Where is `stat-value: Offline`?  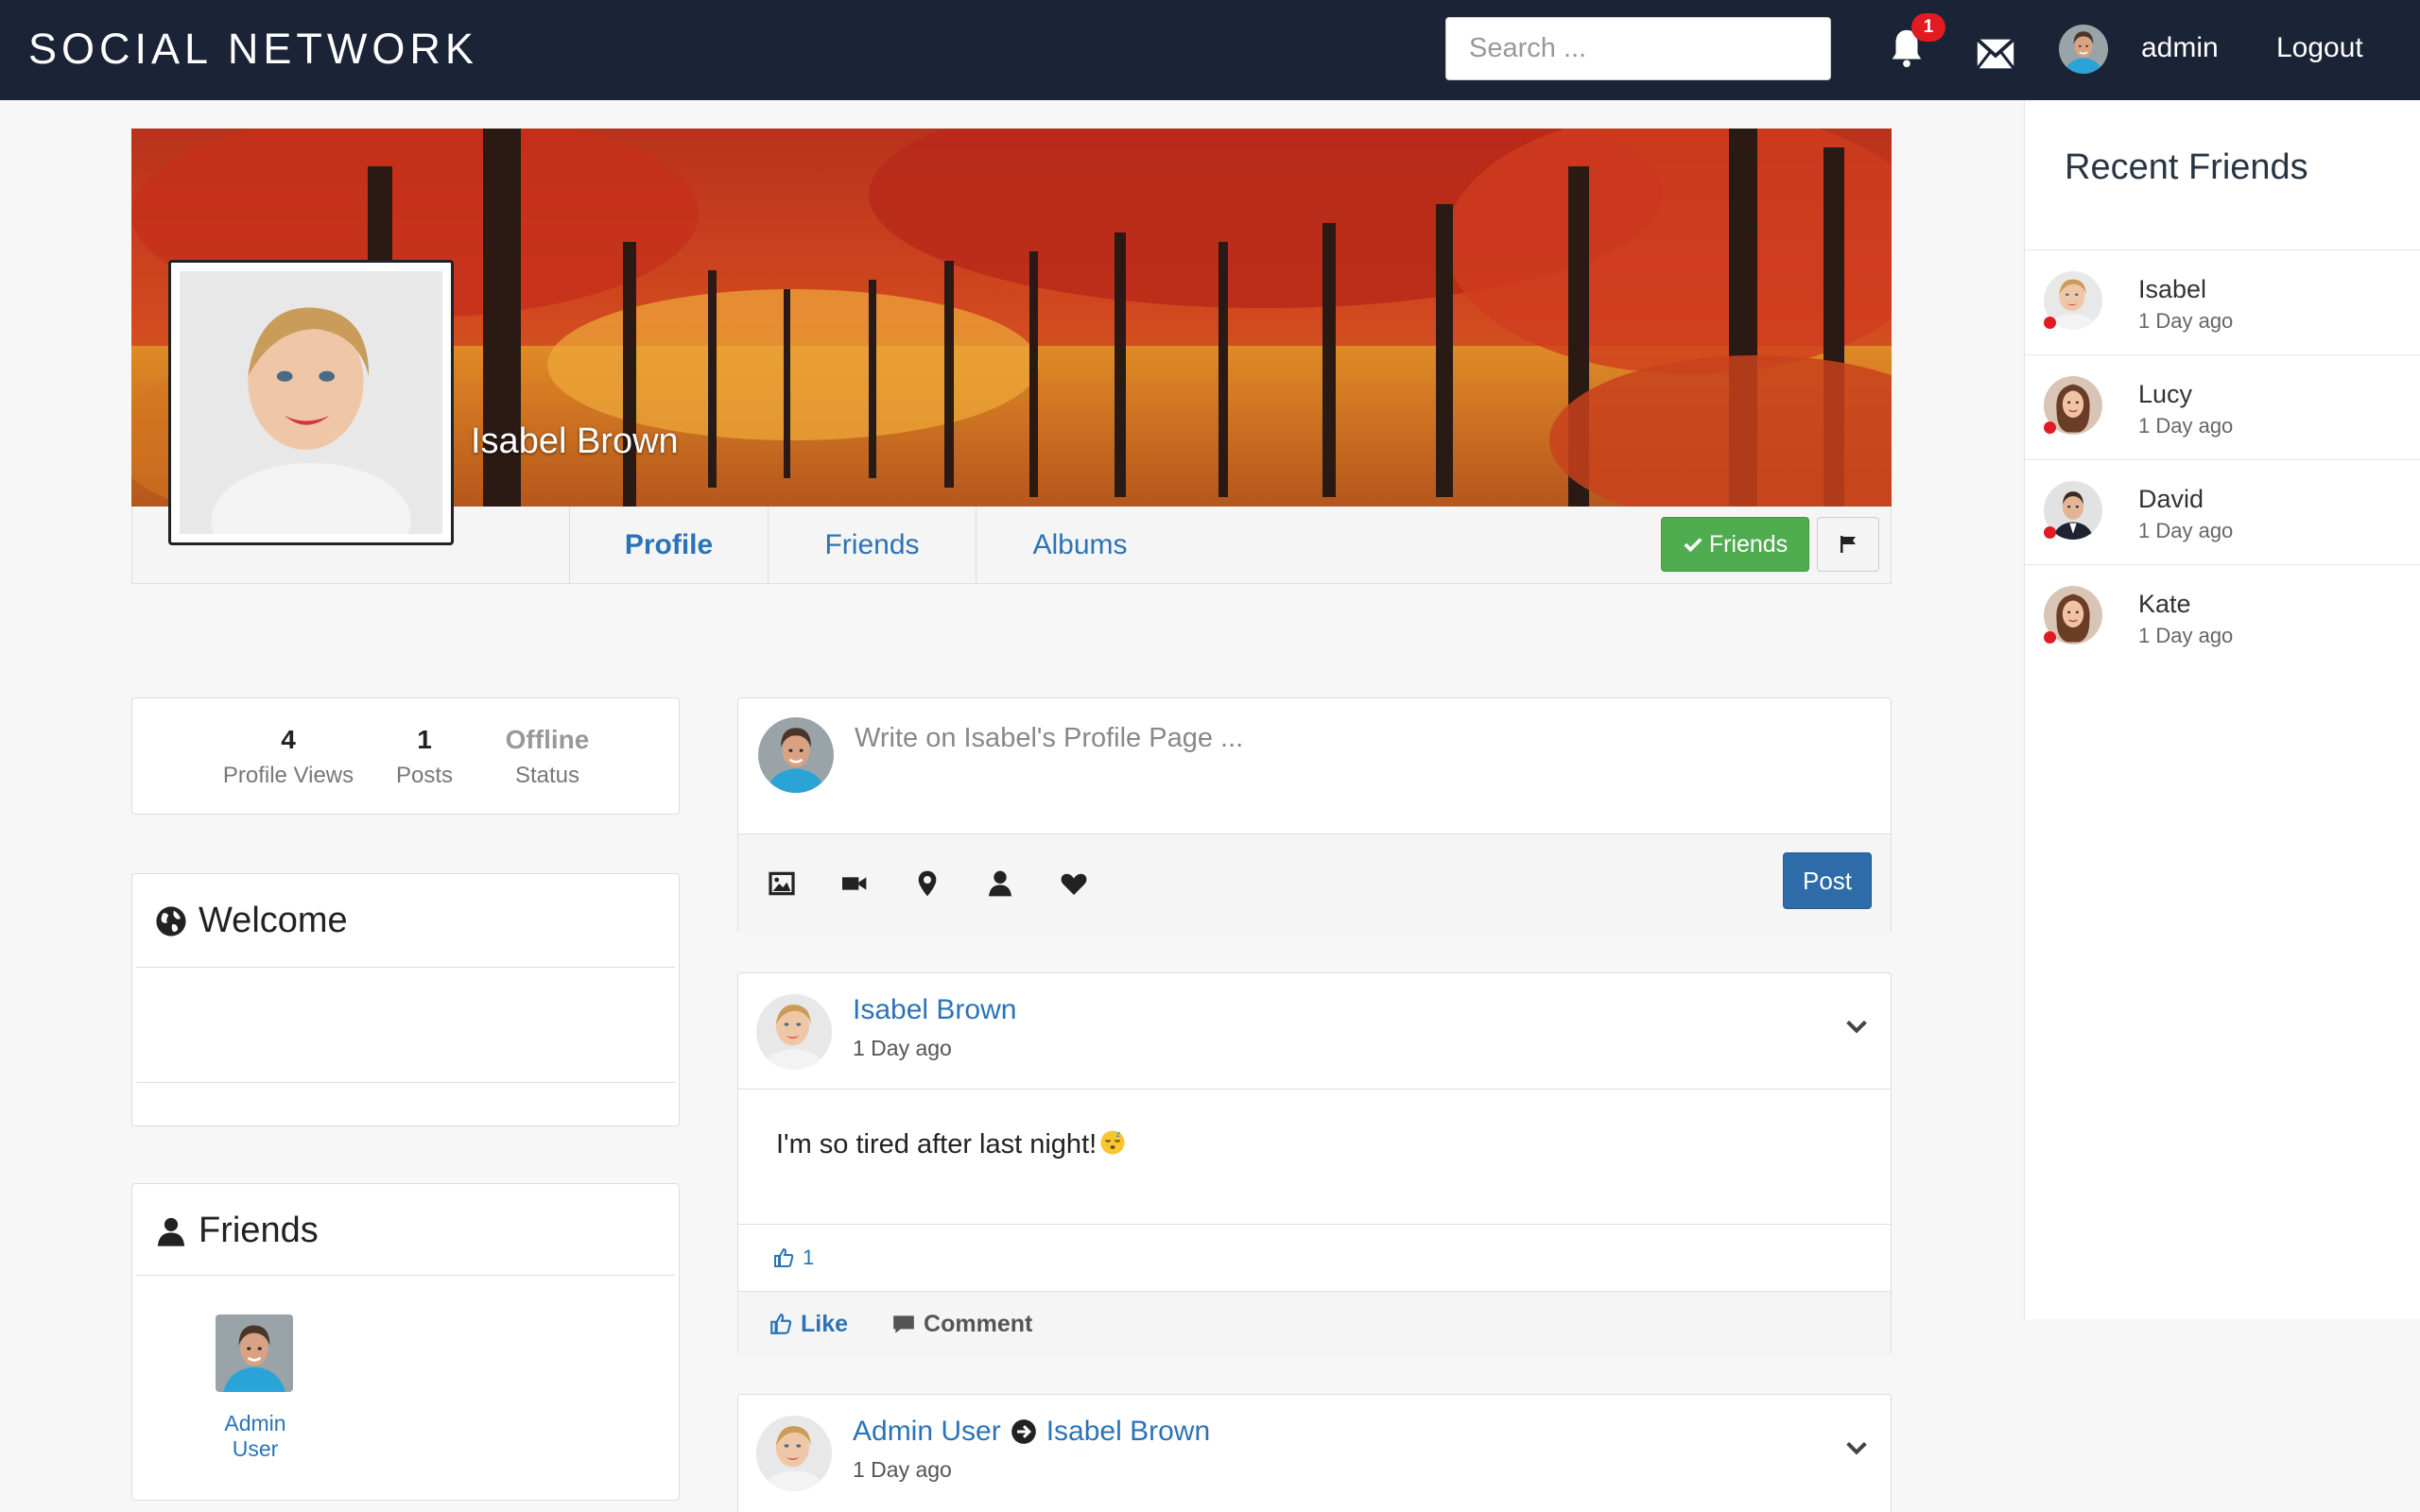
stat-value: Offline is located at coordinates (547, 739).